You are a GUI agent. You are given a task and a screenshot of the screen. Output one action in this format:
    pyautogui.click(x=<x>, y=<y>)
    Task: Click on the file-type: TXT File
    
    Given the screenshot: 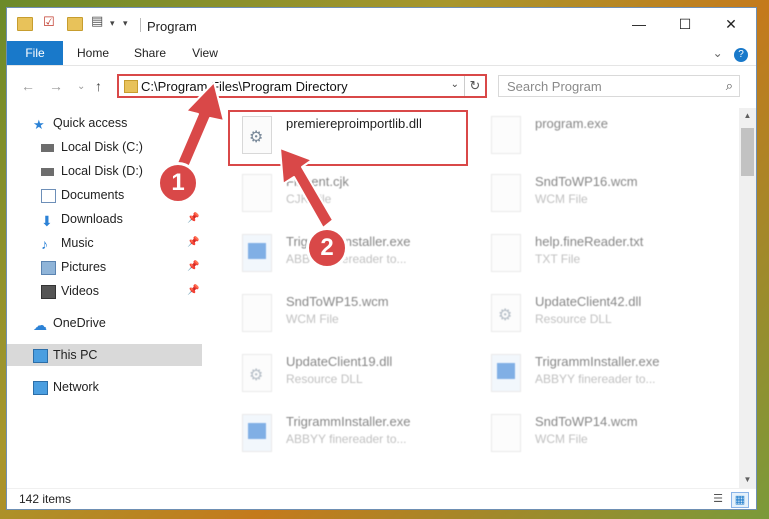 What is the action you would take?
    pyautogui.click(x=558, y=259)
    